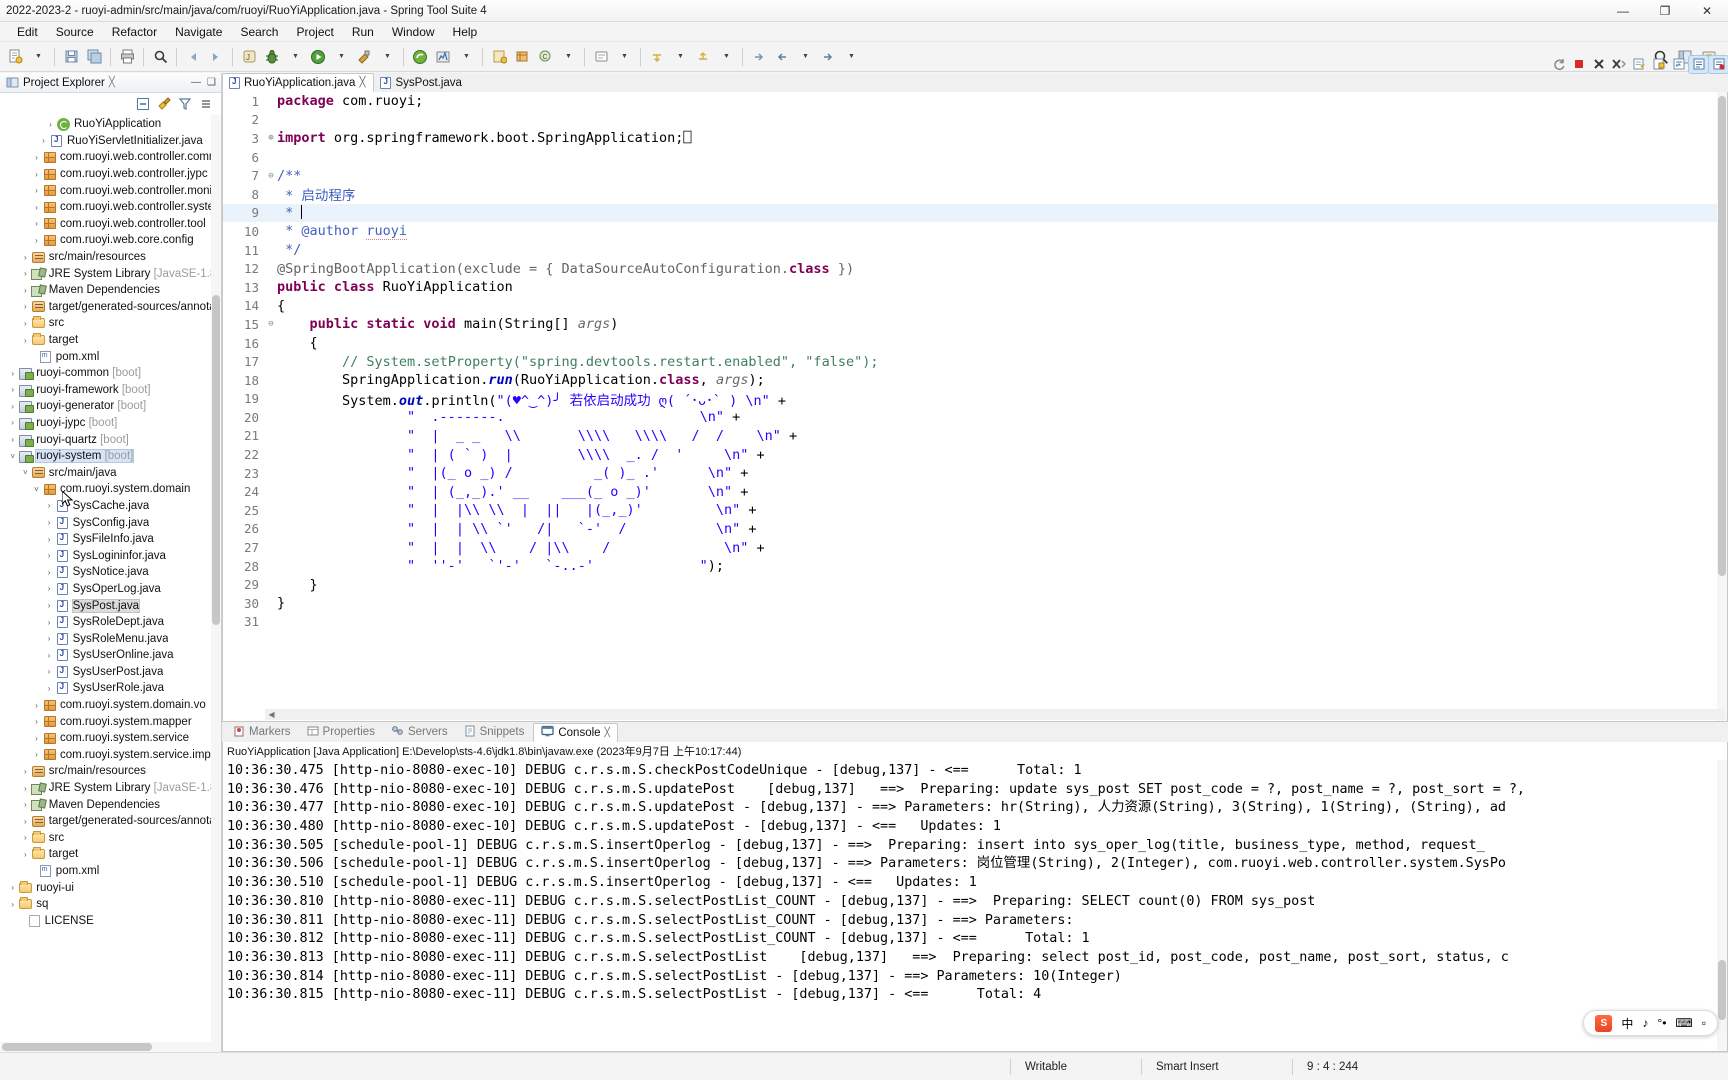 Image resolution: width=1728 pixels, height=1080 pixels. Describe the element at coordinates (975, 436) in the screenshot. I see `code-line: 21 " | _ _ \\ \\\\ \\\\ / / \n" +` at that location.